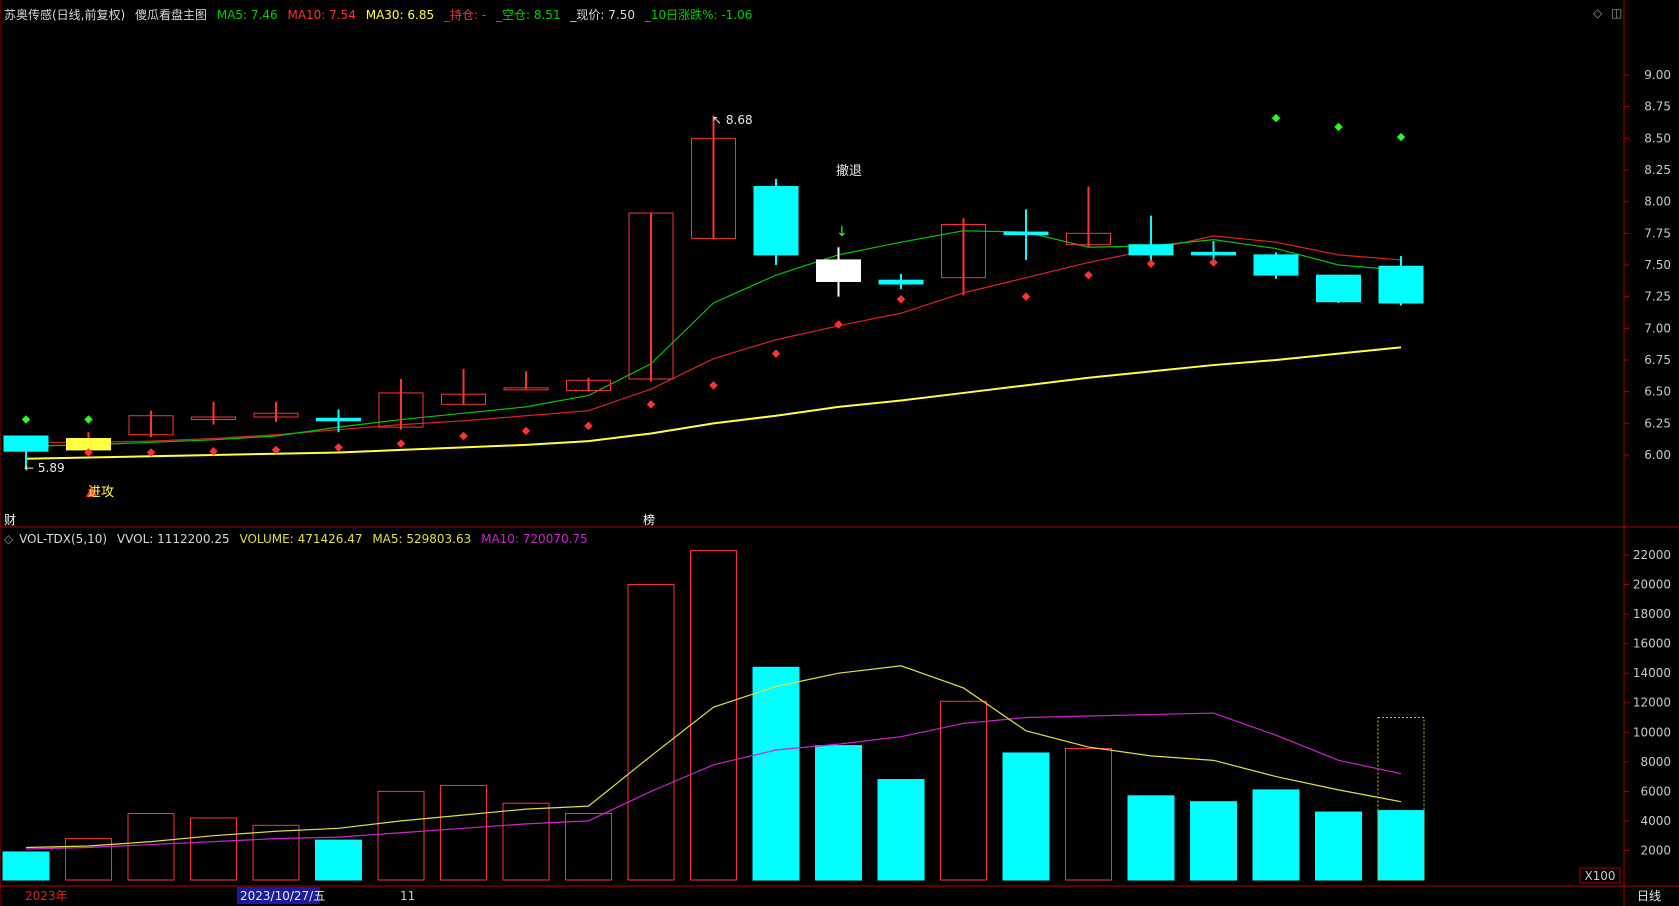  Describe the element at coordinates (1657, 138) in the screenshot. I see `price-tick-label: 8.50` at that location.